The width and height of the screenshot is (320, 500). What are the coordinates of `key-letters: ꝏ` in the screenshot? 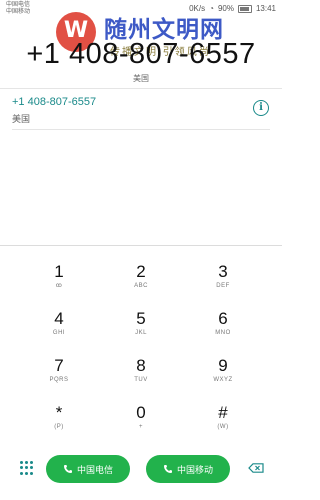 It's located at (59, 286).